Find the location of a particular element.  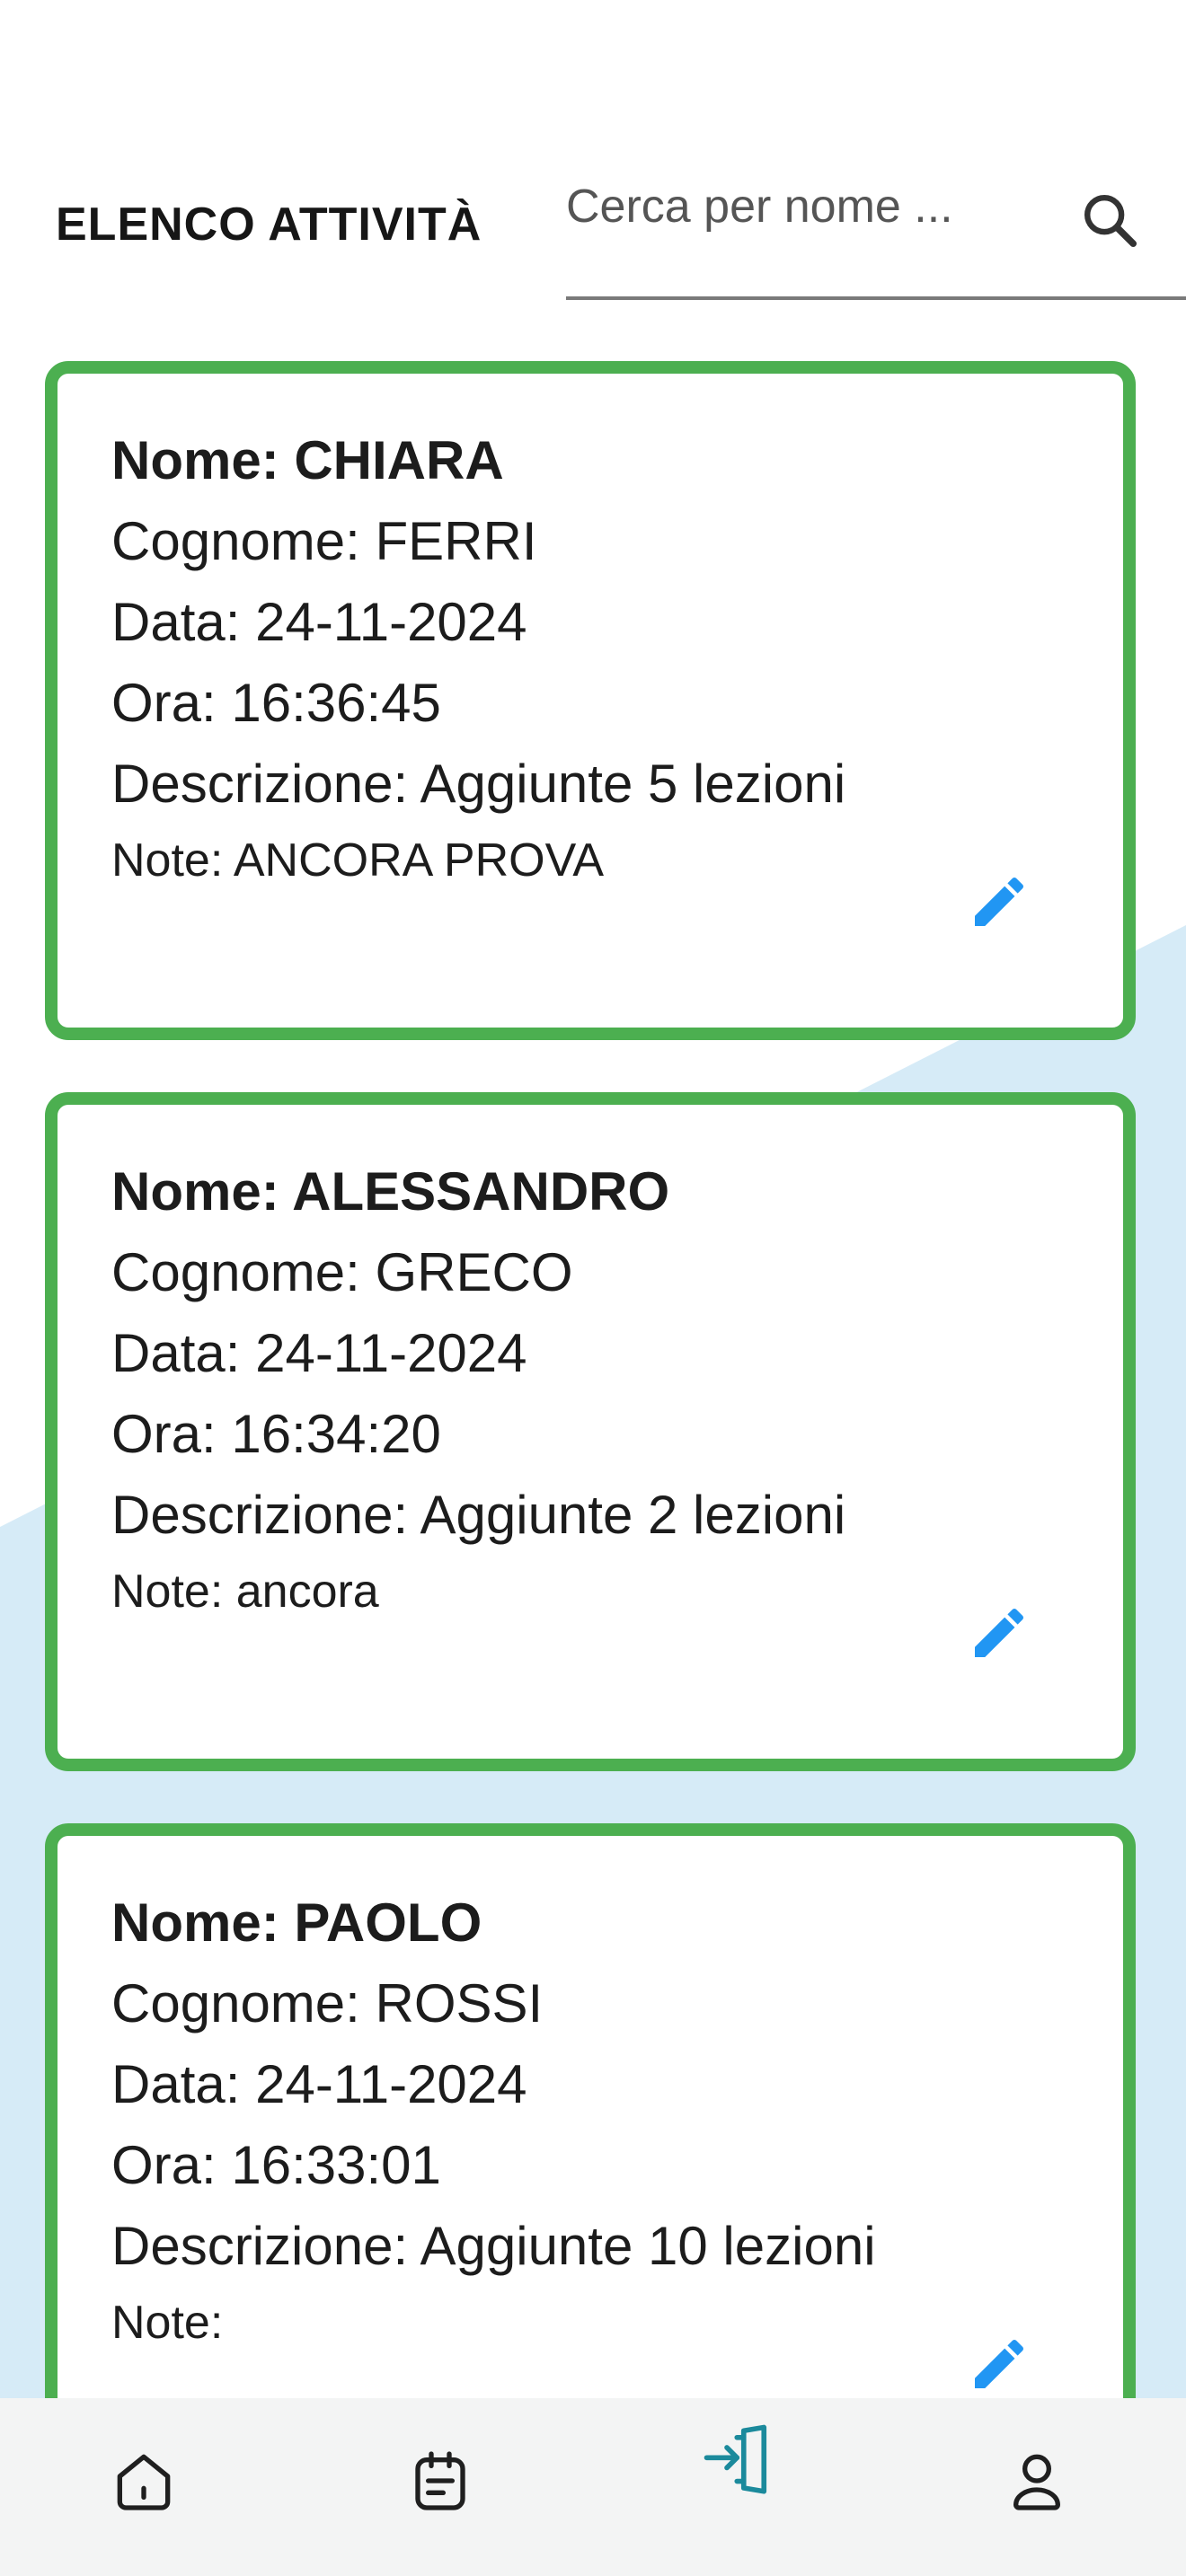

activity-note: Note: is located at coordinates (167, 2323).